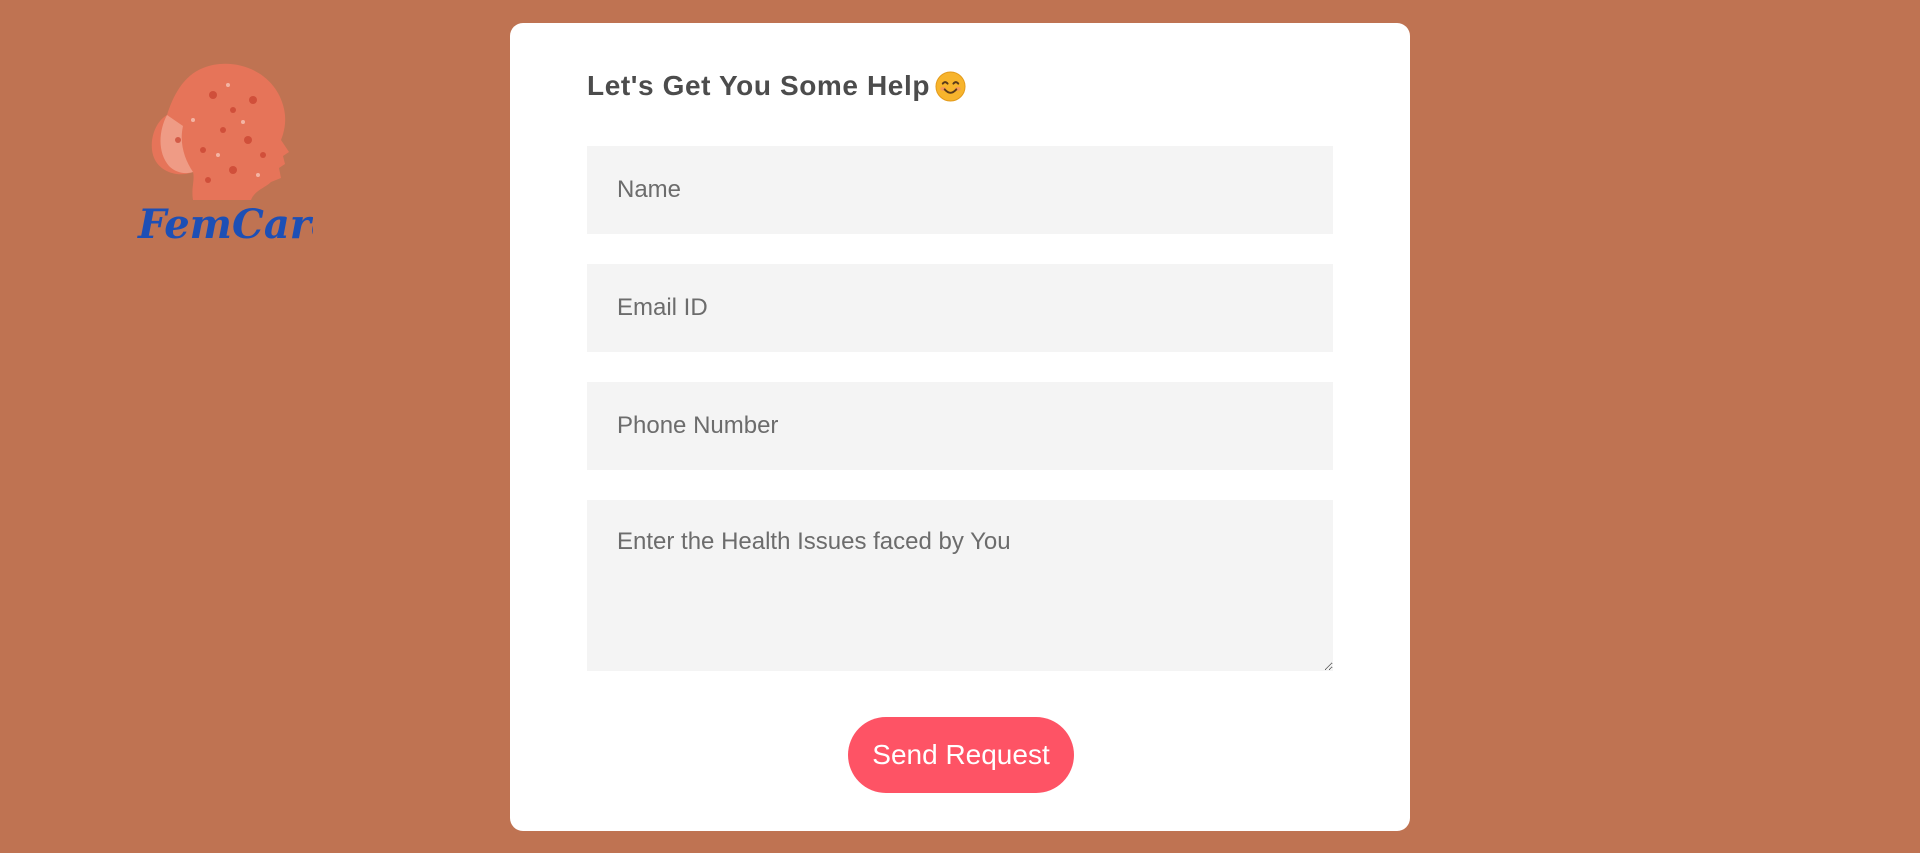 The width and height of the screenshot is (1920, 853). I want to click on femcare-logo: FemCare, so click(223, 155).